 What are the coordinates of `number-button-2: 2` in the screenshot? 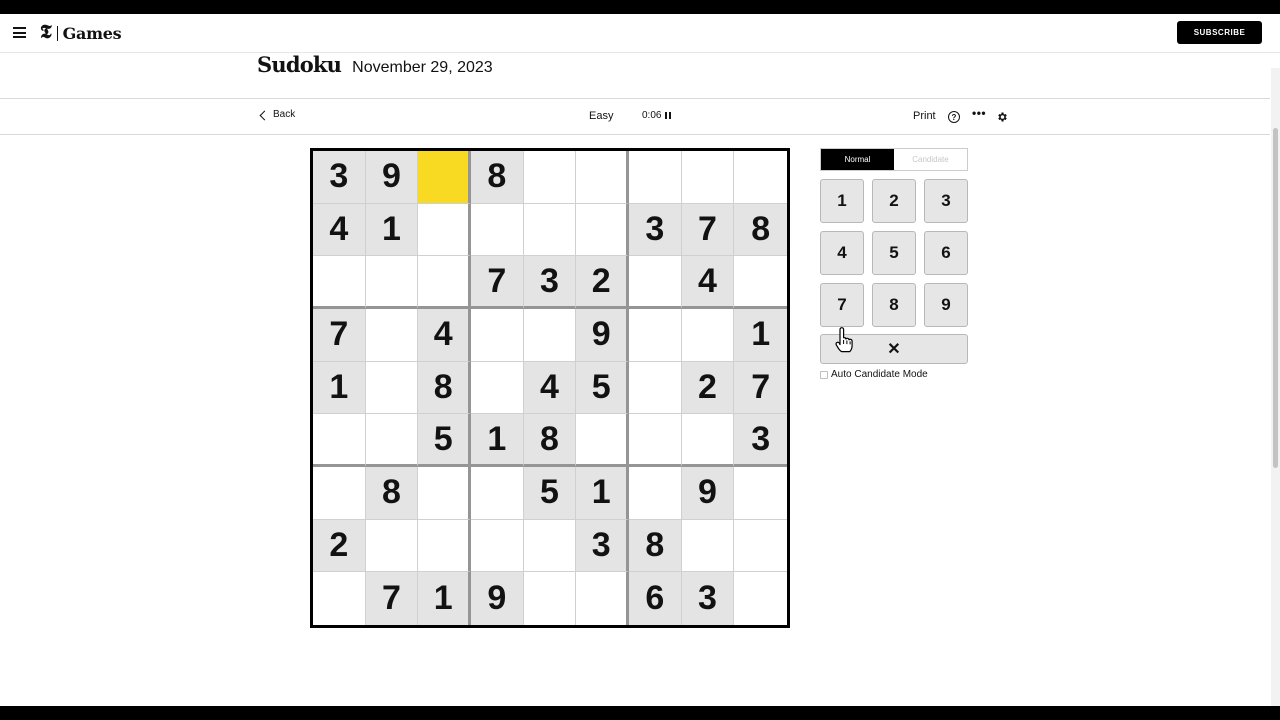 It's located at (894, 201).